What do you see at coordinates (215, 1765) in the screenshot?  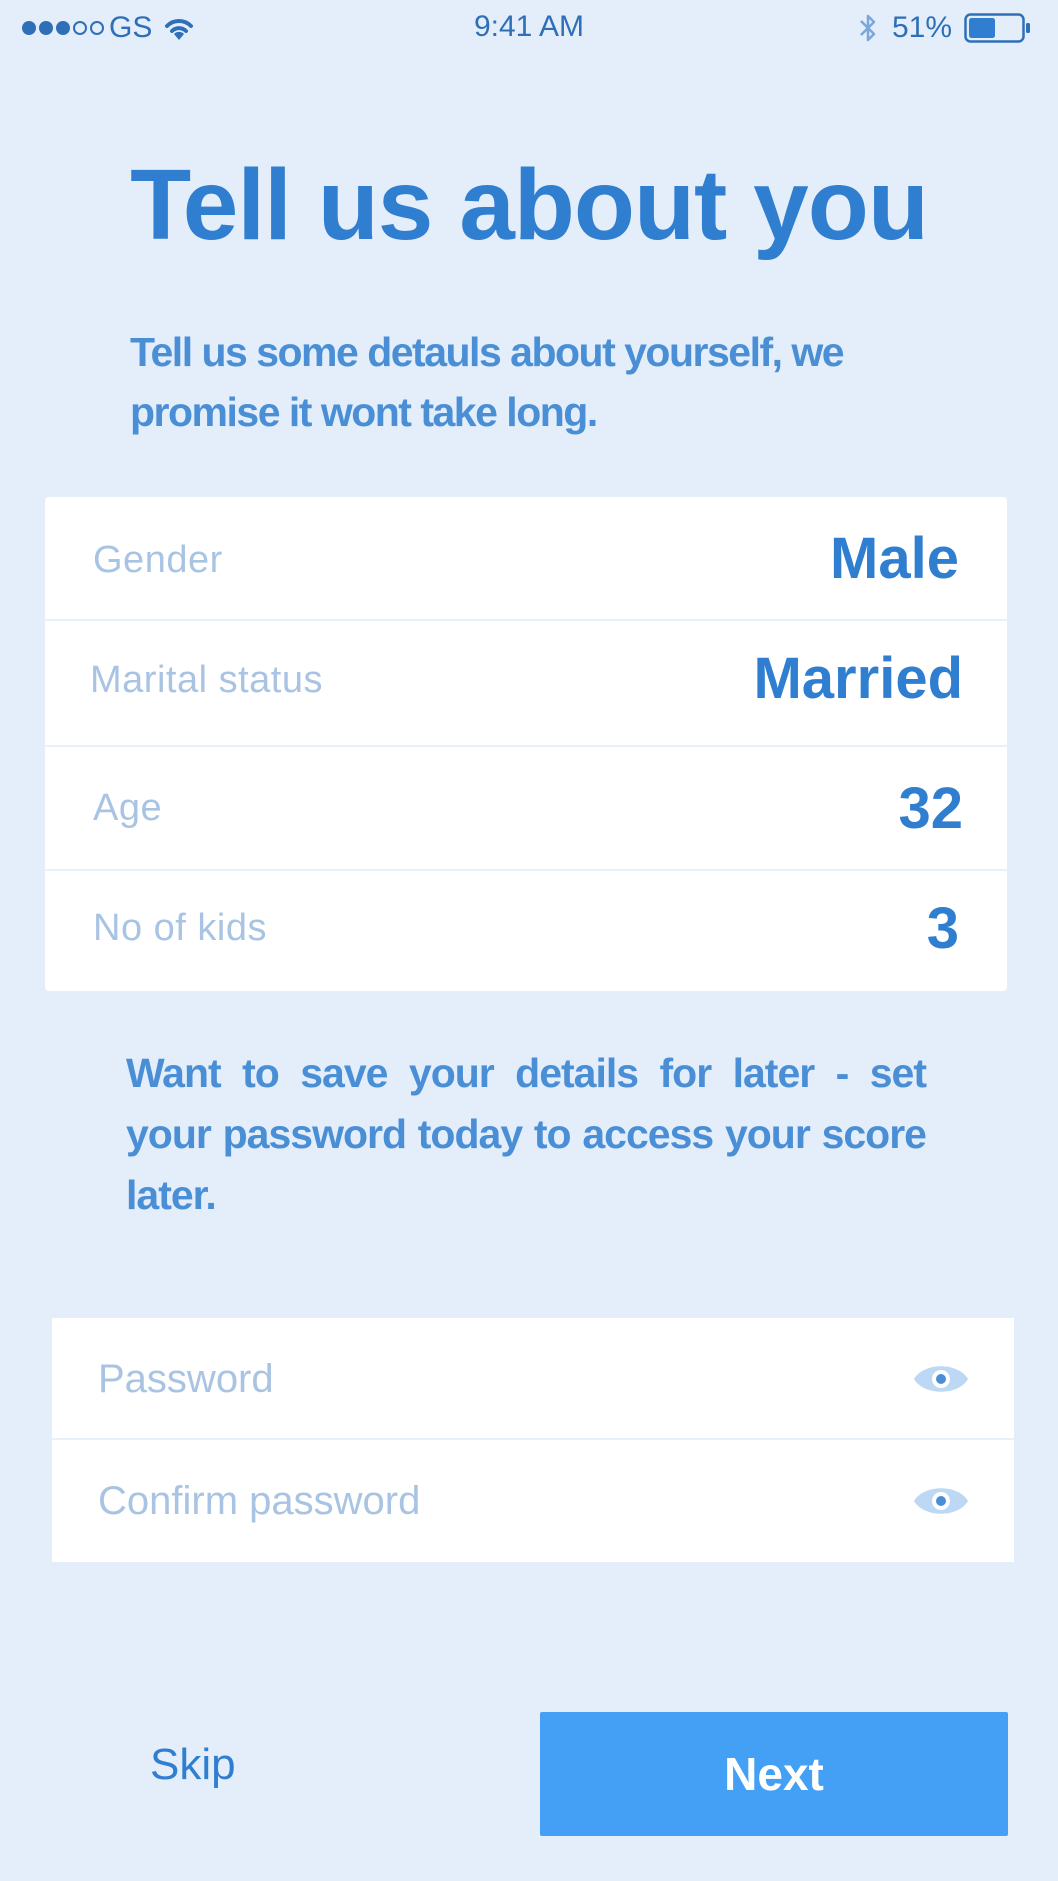 I see `skip-button: Skip` at bounding box center [215, 1765].